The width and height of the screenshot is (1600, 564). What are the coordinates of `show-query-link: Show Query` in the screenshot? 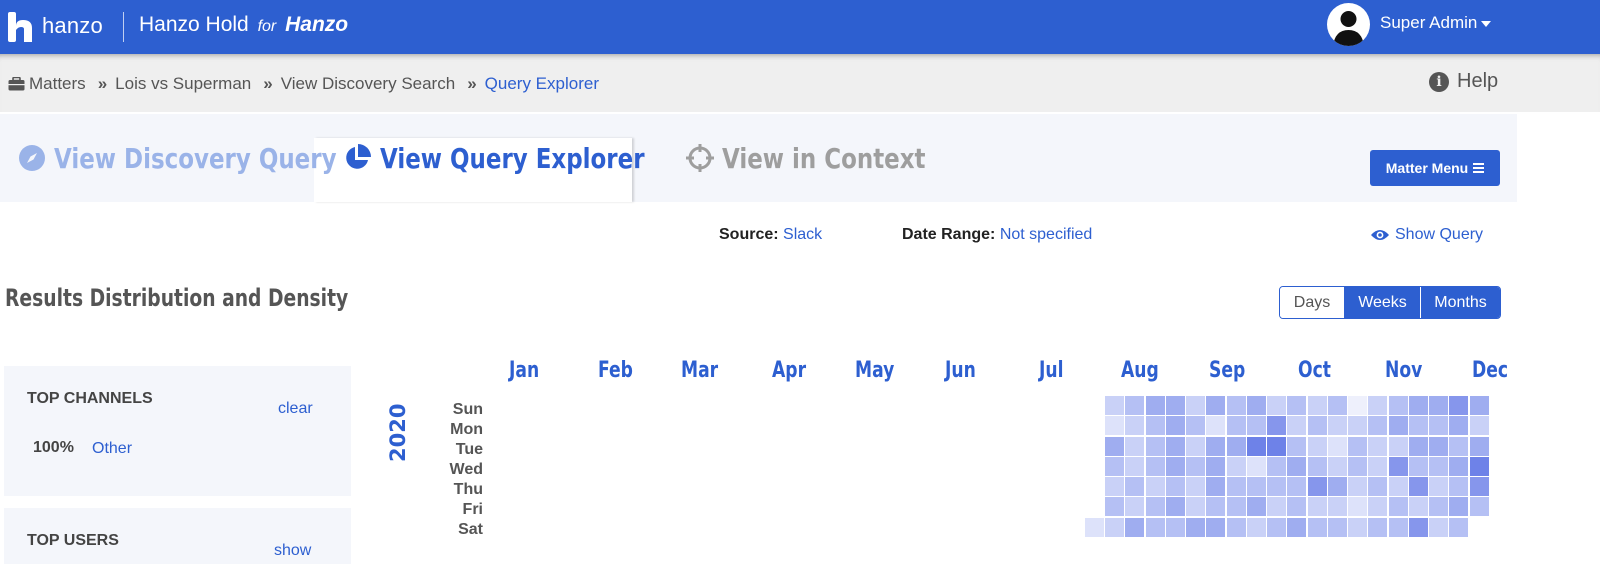 It's located at (1426, 235).